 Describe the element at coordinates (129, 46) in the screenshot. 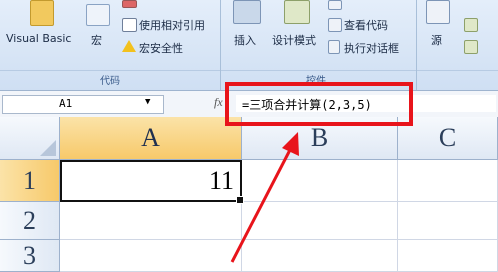

I see `warning-icon` at that location.